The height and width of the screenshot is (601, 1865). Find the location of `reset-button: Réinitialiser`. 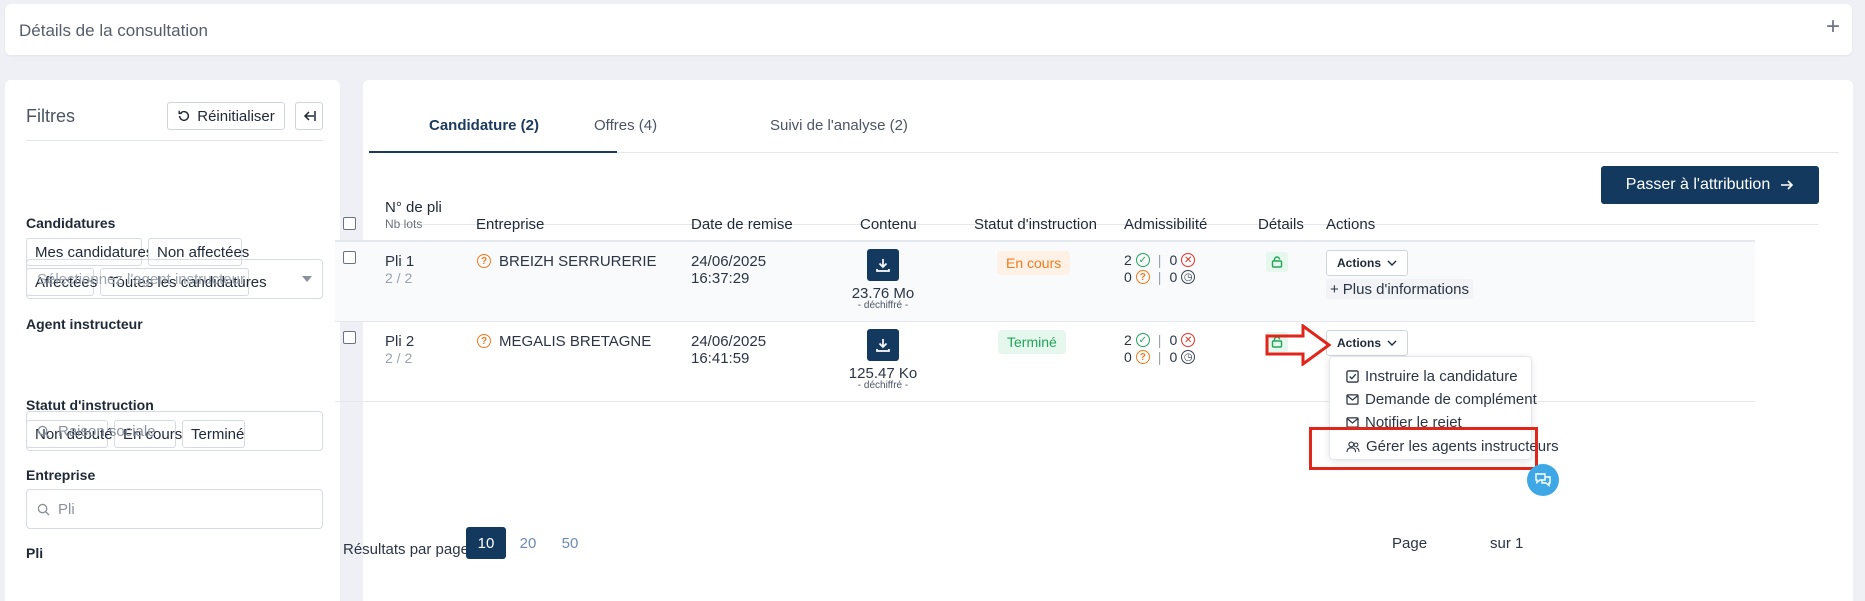

reset-button: Réinitialiser is located at coordinates (226, 116).